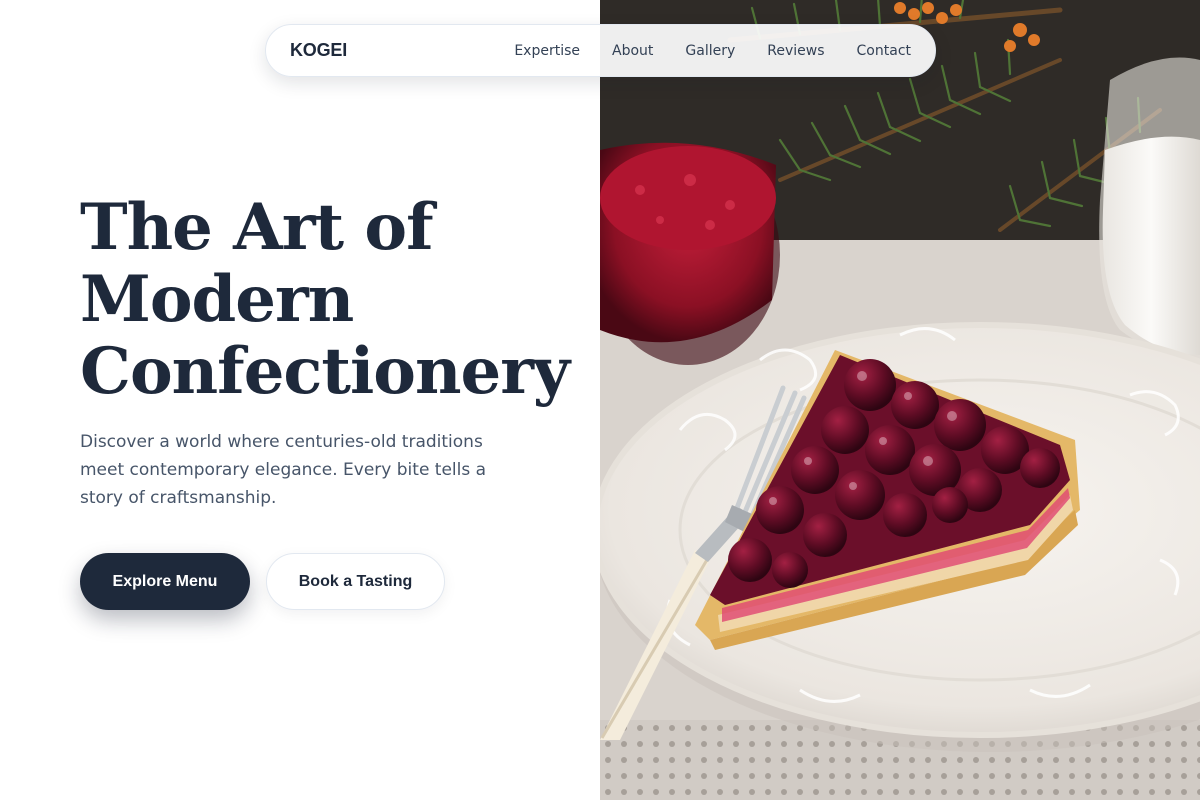 The image size is (1200, 800). Describe the element at coordinates (355, 581) in the screenshot. I see `book-tasting-button: Book a Tasting` at that location.